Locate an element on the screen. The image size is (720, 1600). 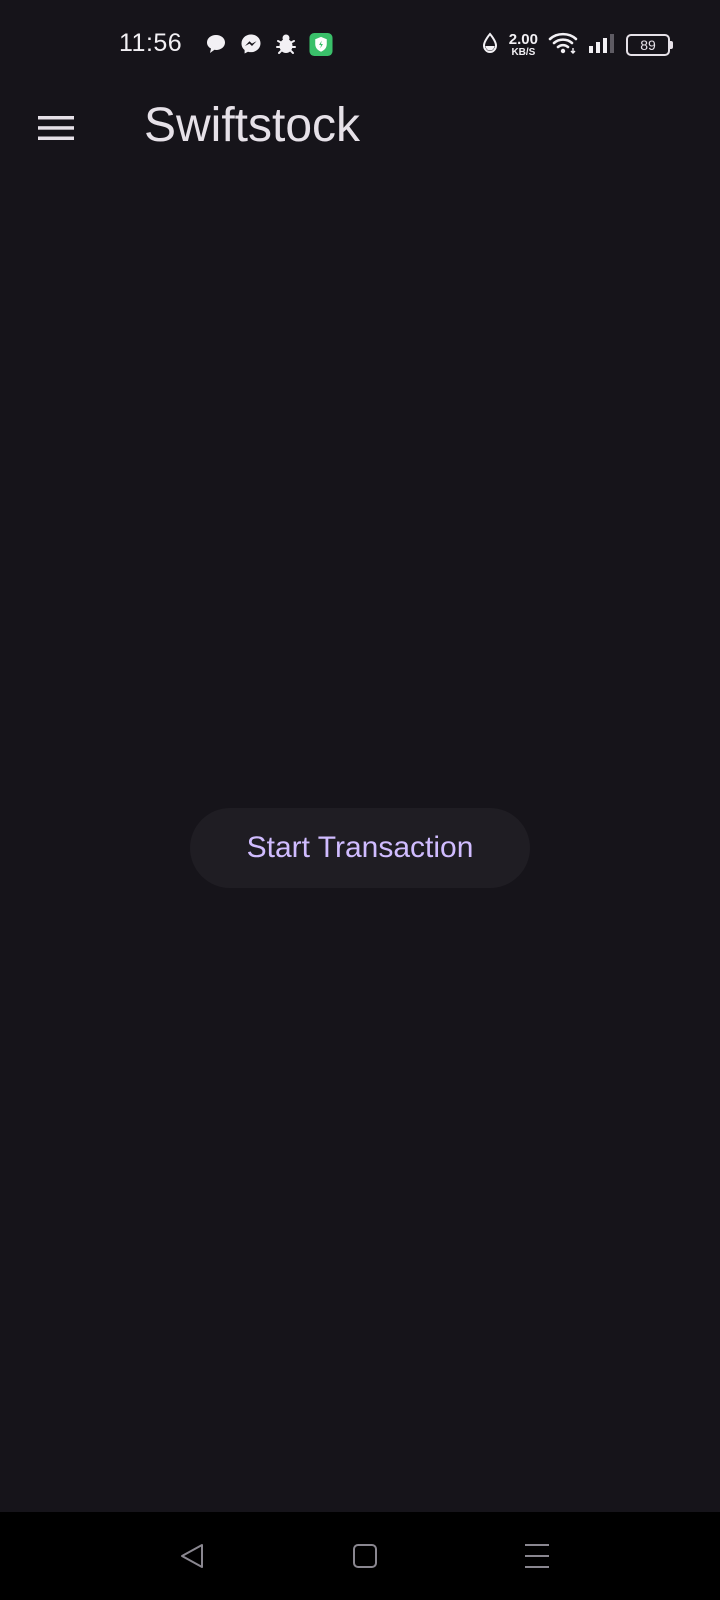
recents-icon is located at coordinates (537, 1556).